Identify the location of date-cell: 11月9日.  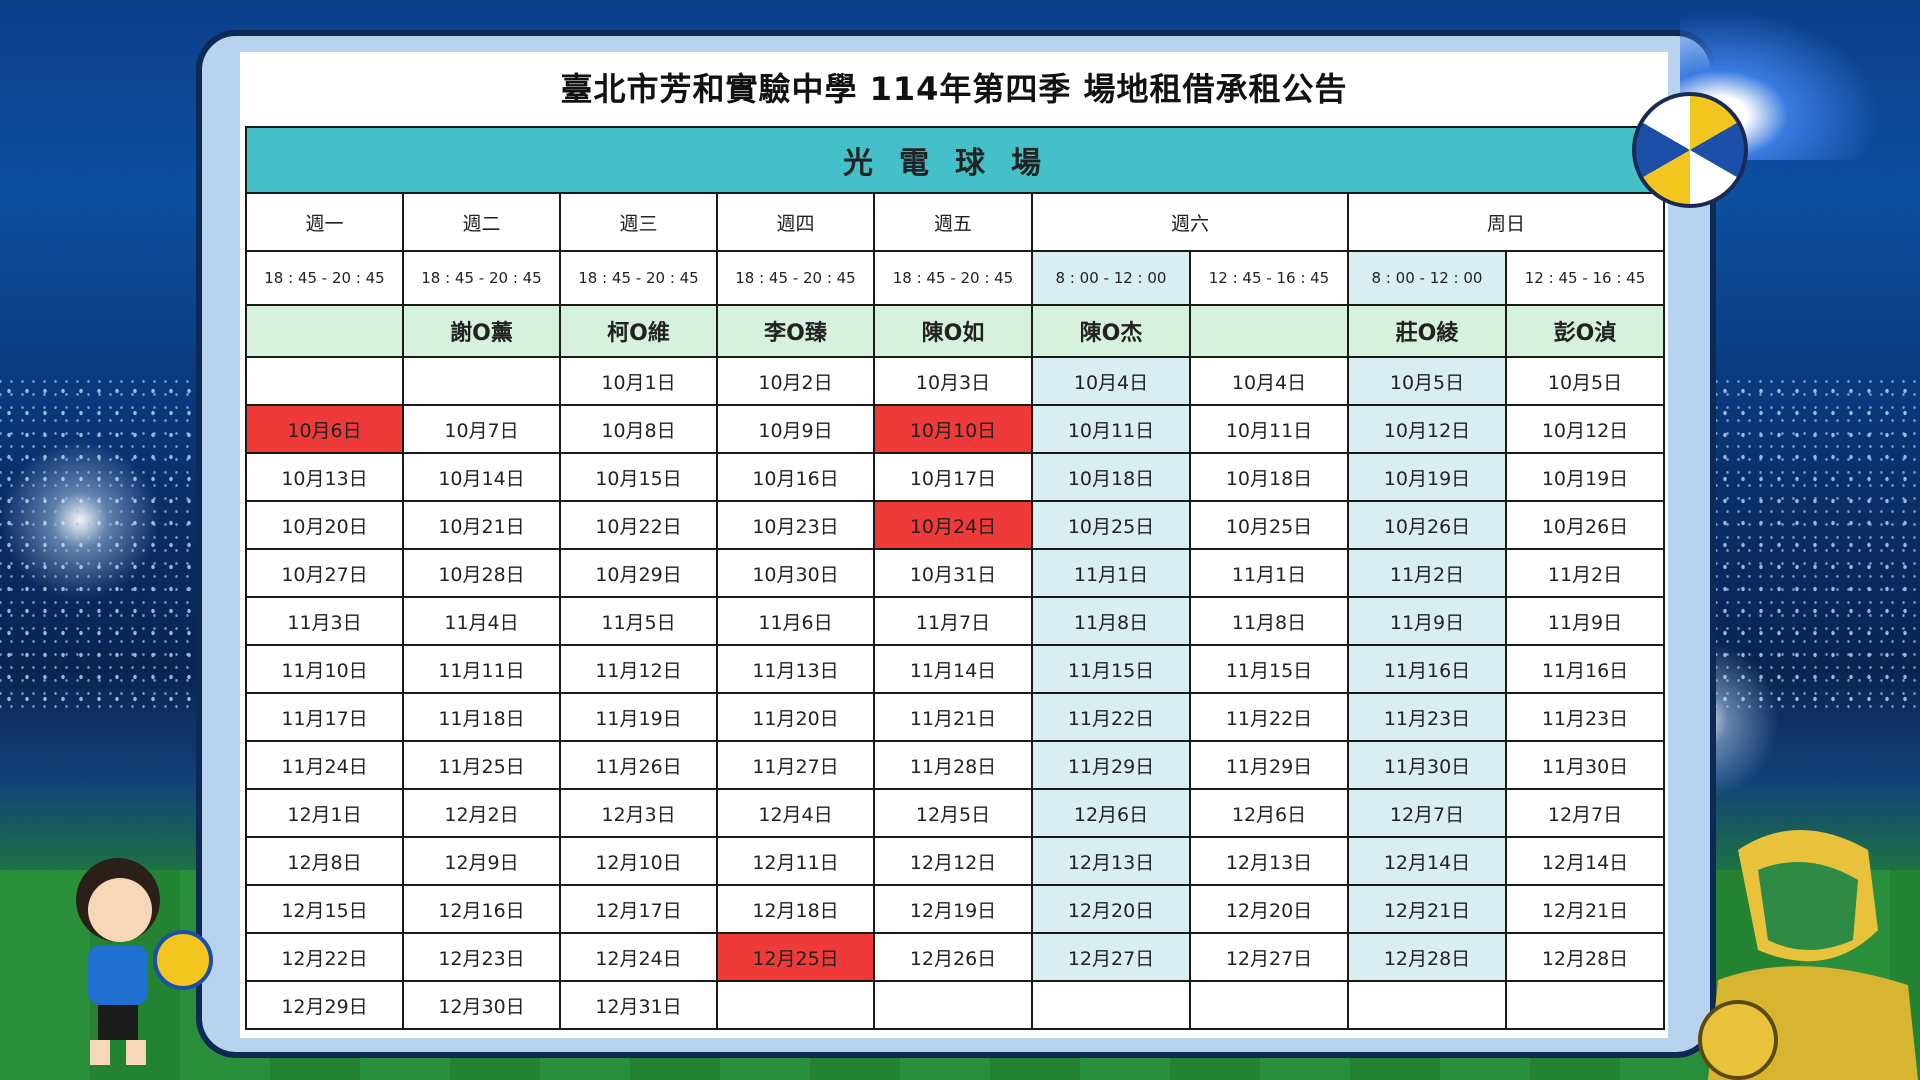
(1585, 621).